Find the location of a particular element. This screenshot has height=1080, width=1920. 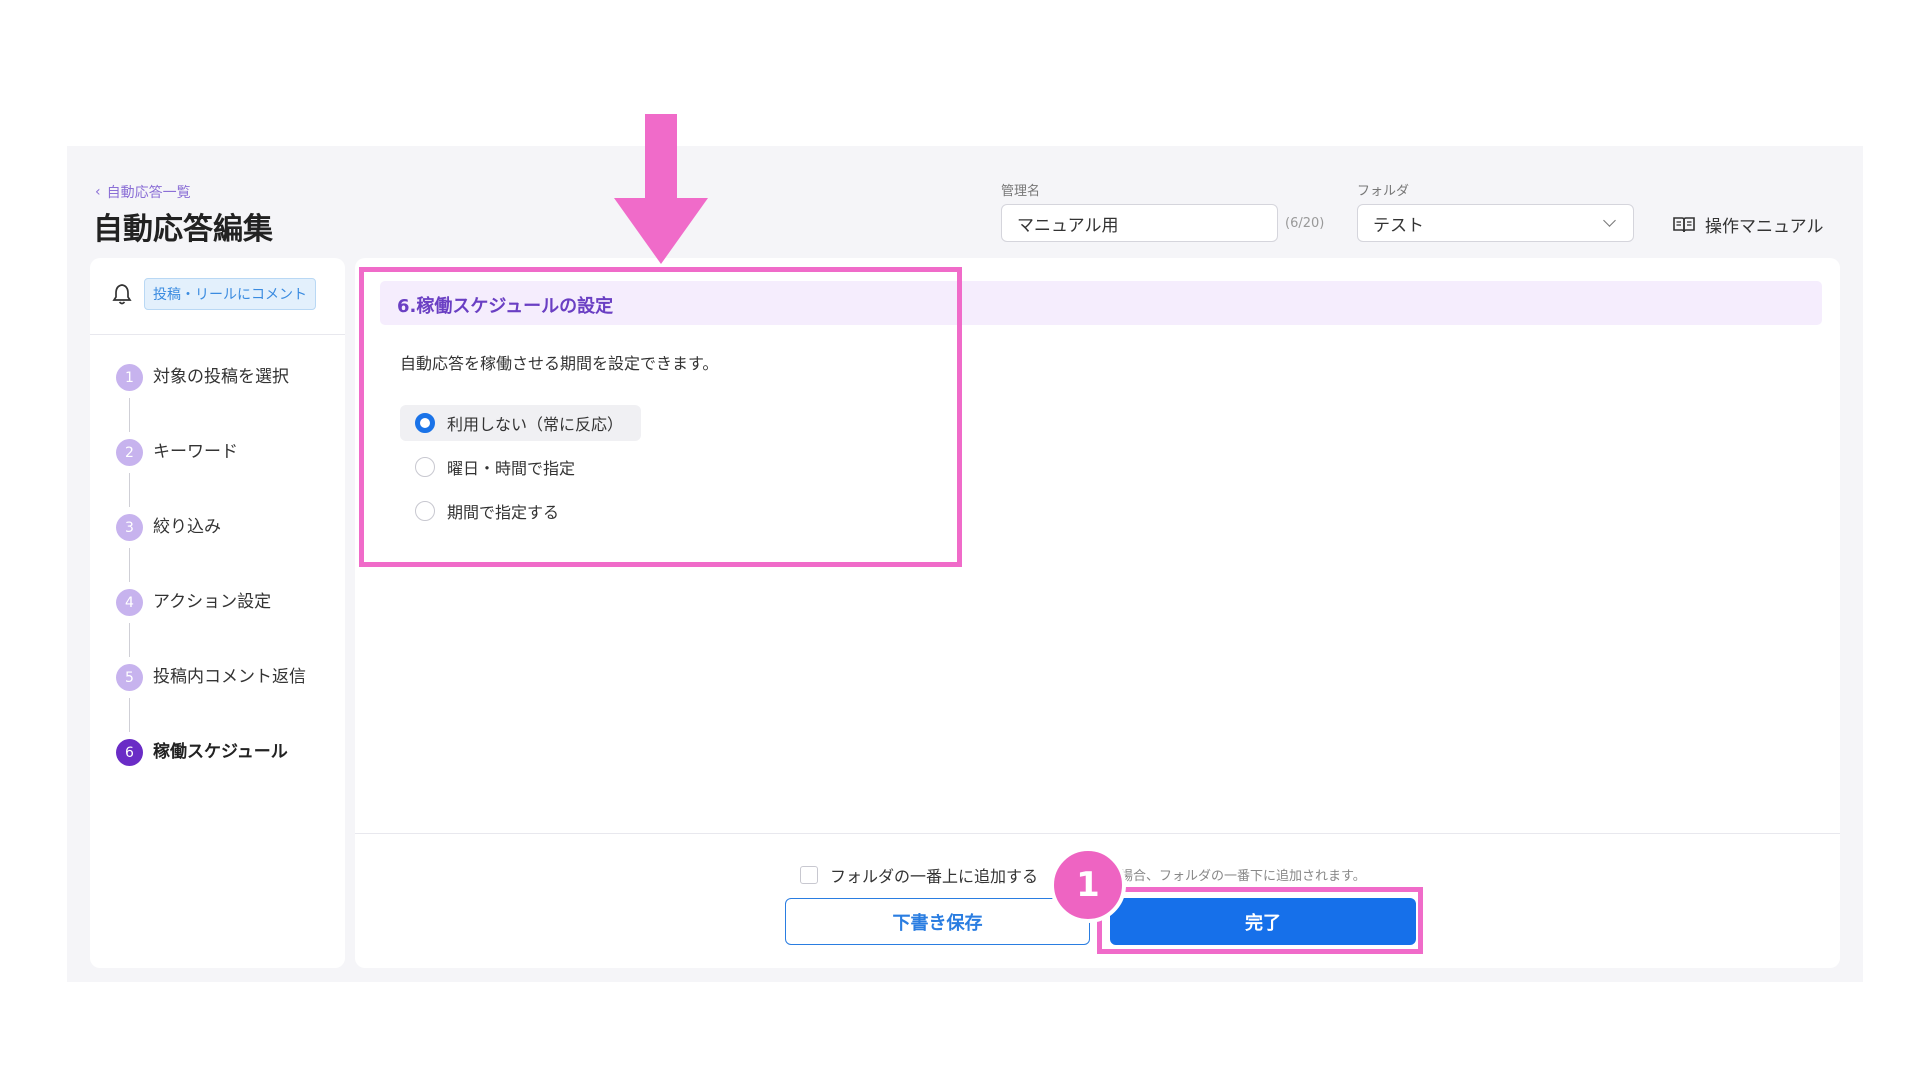

trigger-type-chip: 投稿・リールにコメント is located at coordinates (230, 294).